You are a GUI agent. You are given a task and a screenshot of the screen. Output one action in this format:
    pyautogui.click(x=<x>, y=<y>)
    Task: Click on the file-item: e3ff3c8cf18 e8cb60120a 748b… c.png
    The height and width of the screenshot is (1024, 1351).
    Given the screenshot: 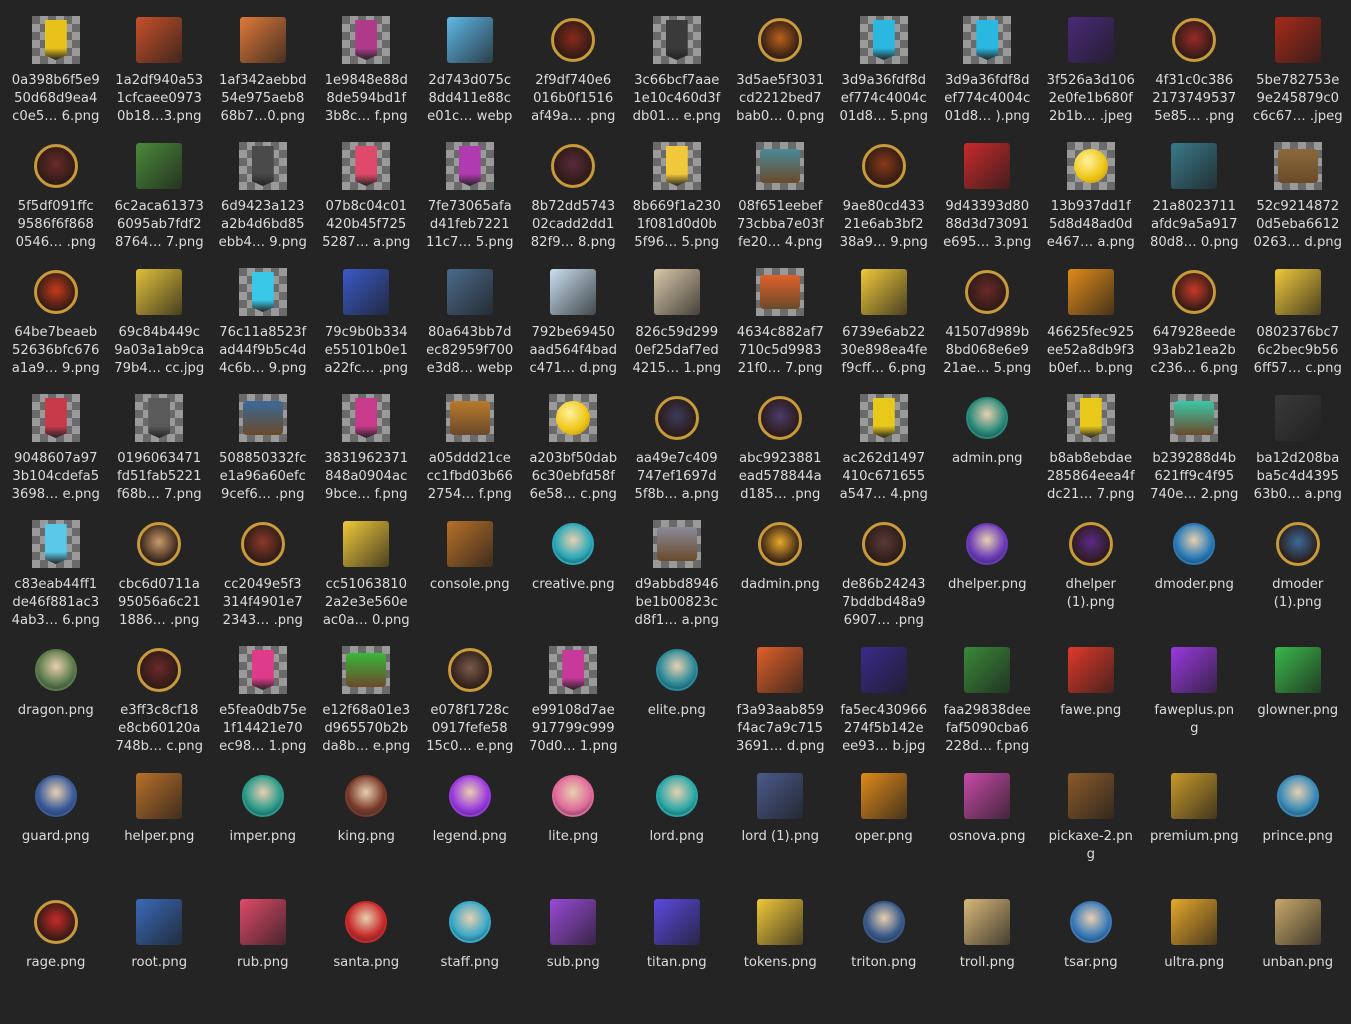 What is the action you would take?
    pyautogui.click(x=160, y=709)
    